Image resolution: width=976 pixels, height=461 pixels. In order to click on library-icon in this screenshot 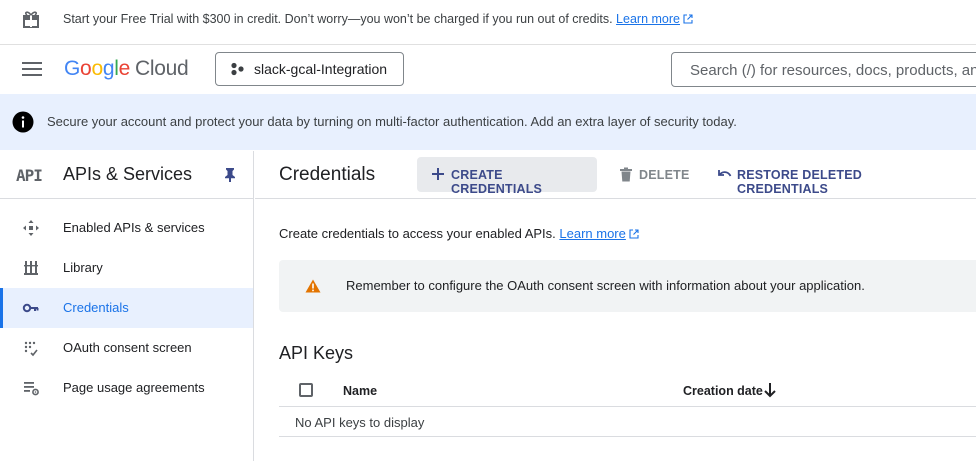, I will do `click(31, 268)`.